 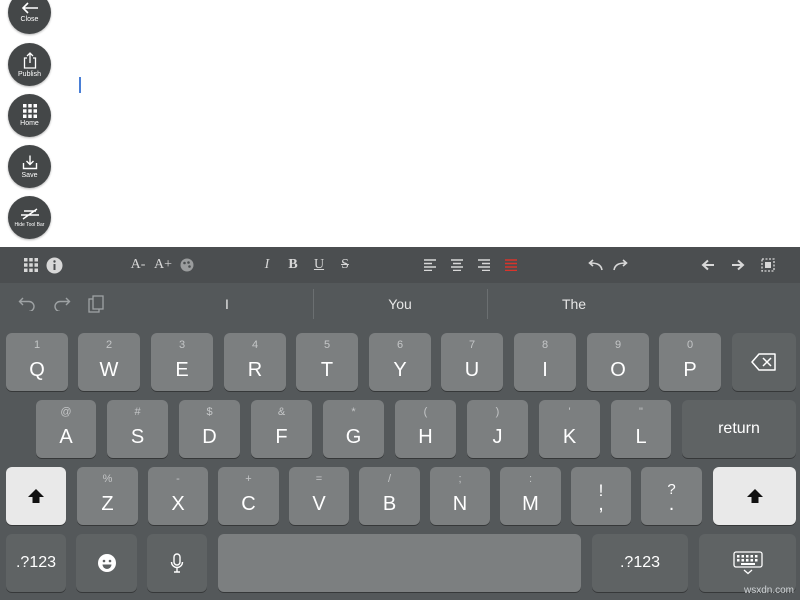 I want to click on key-b: / B, so click(x=389, y=496).